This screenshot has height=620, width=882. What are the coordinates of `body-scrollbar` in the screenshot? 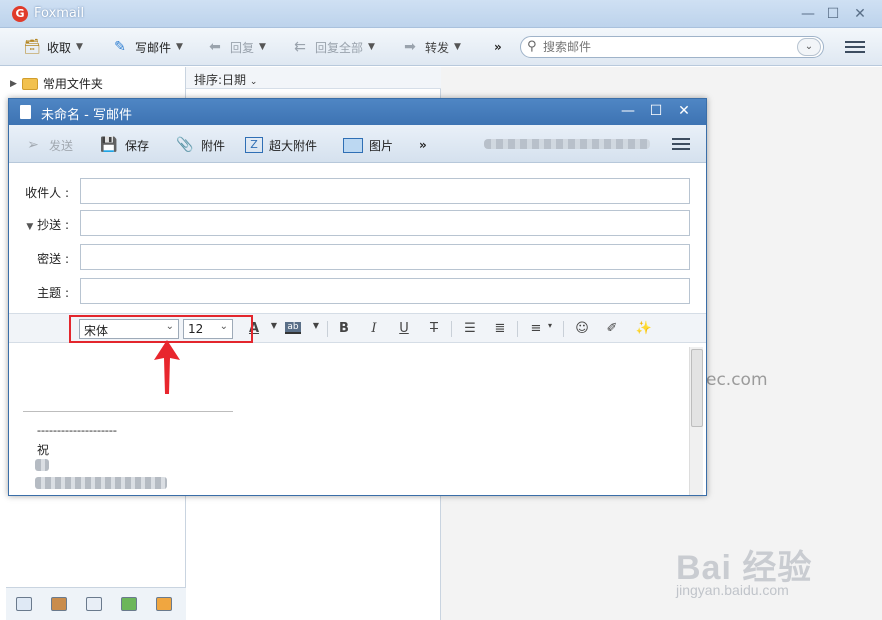 It's located at (696, 421).